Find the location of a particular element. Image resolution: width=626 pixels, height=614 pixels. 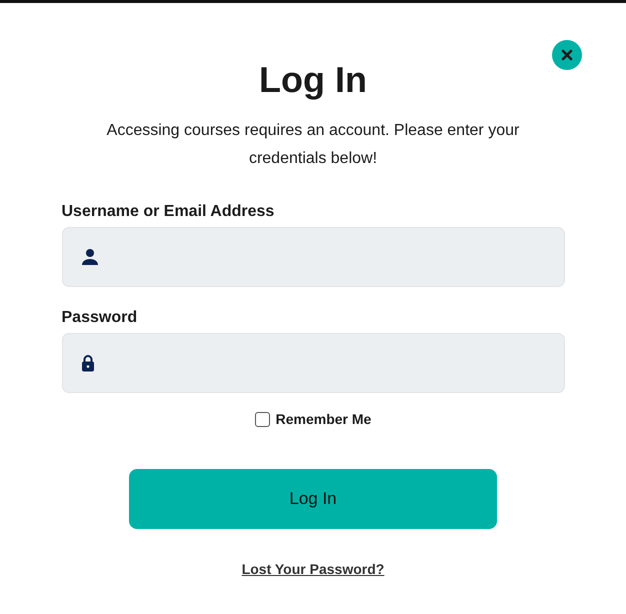

field-label: Username or Email Address is located at coordinates (169, 212).